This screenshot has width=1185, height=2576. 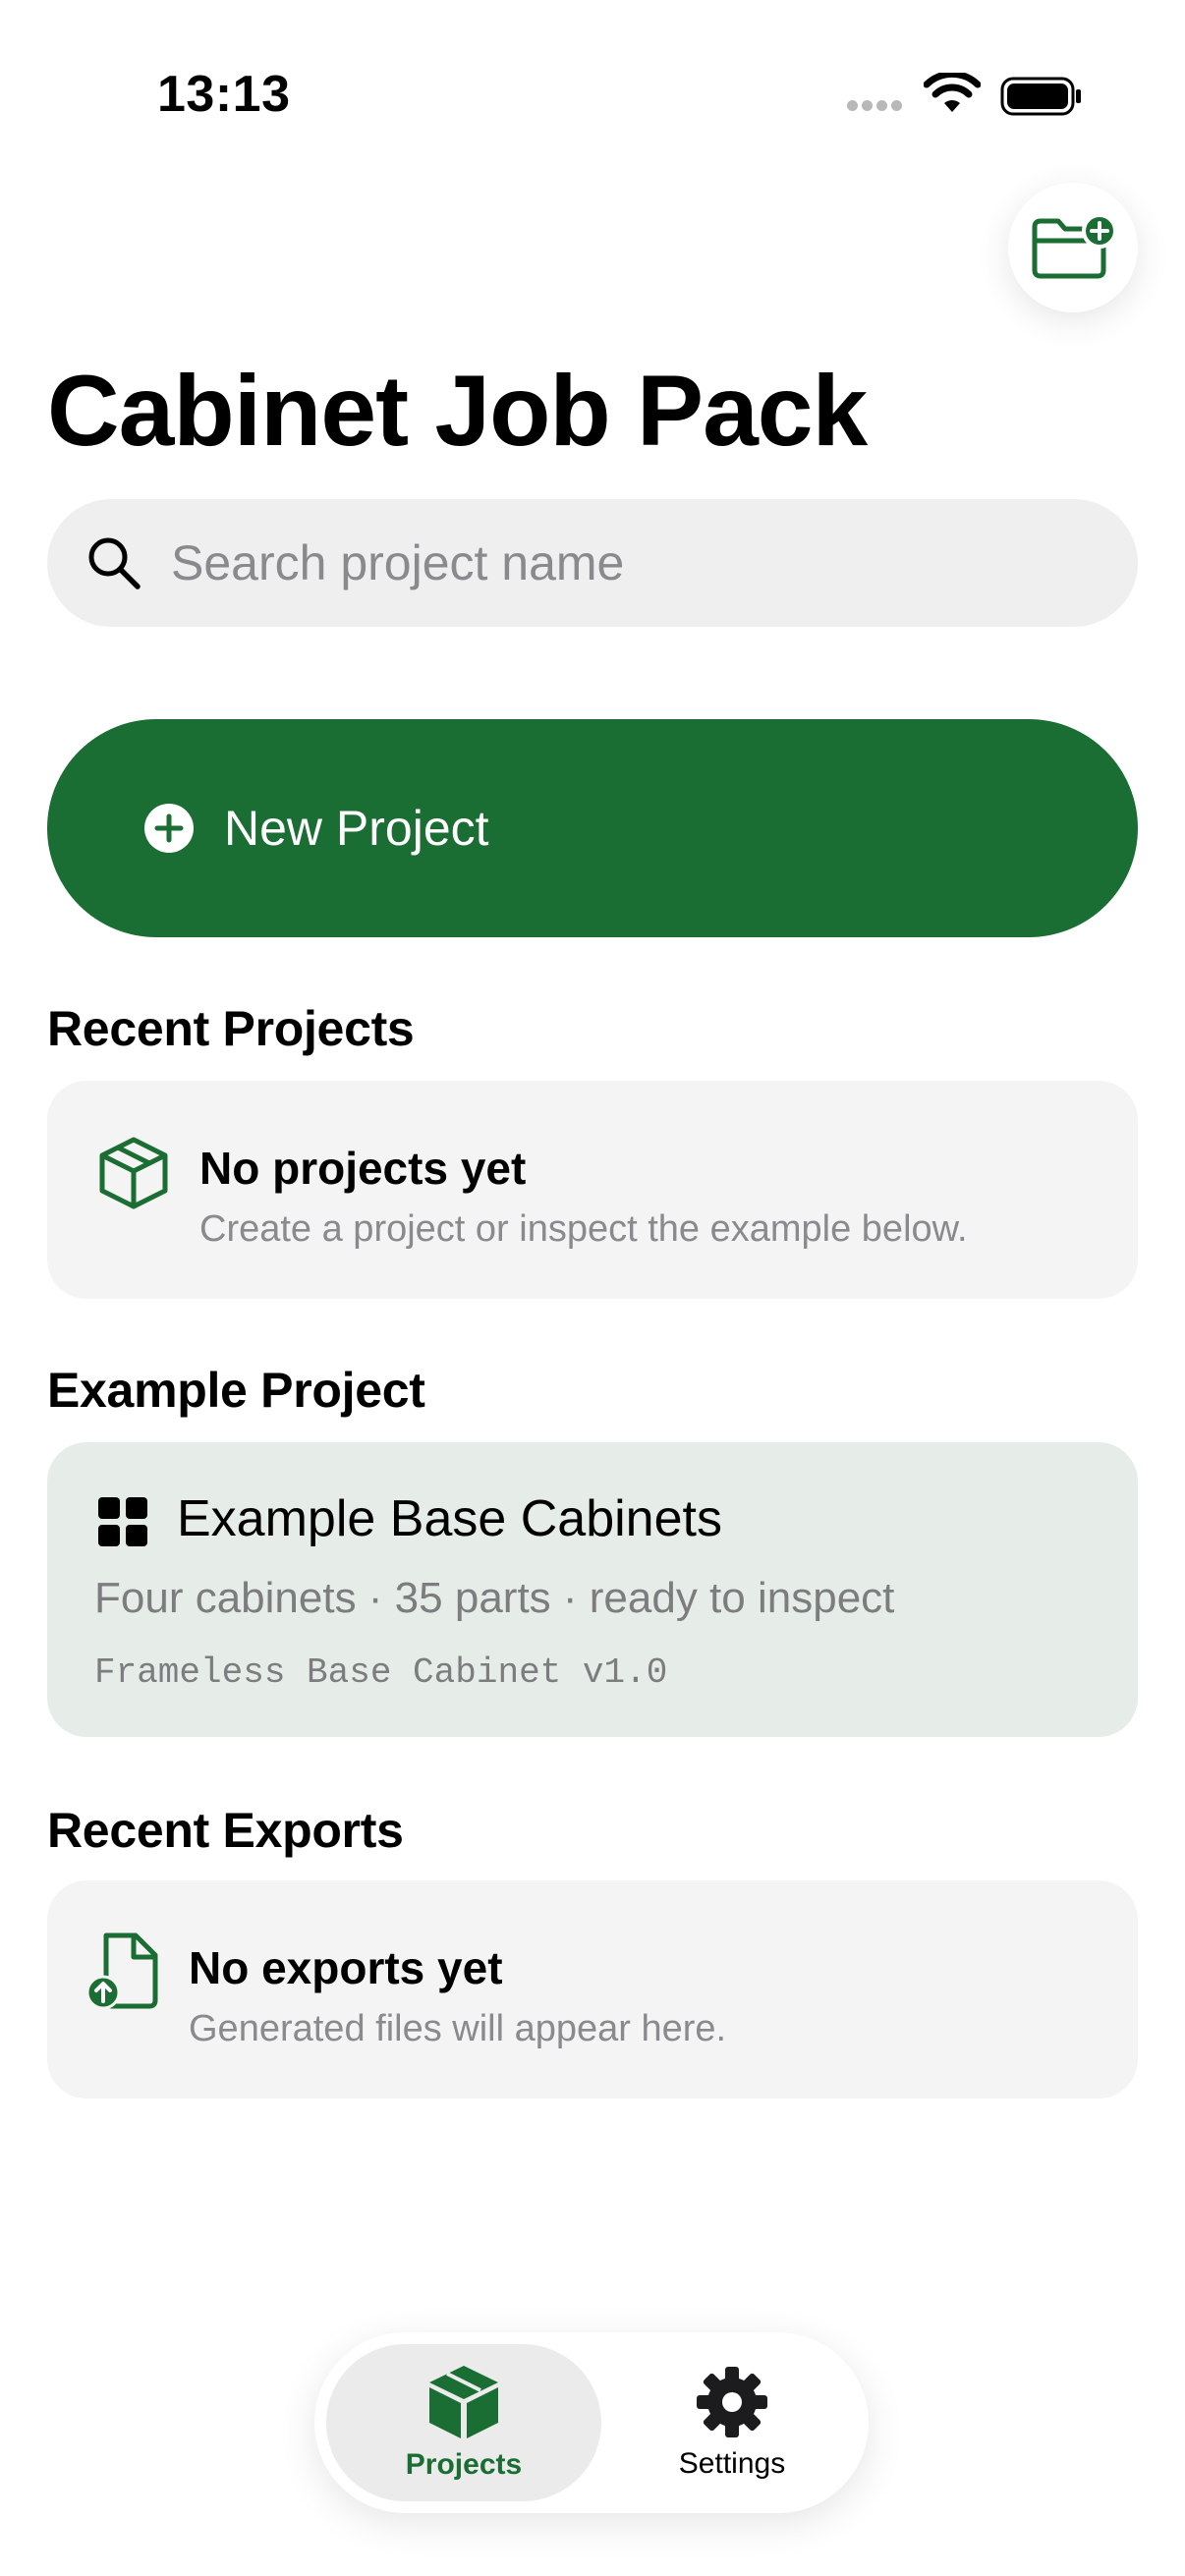 What do you see at coordinates (224, 94) in the screenshot?
I see `status-time: 13:13` at bounding box center [224, 94].